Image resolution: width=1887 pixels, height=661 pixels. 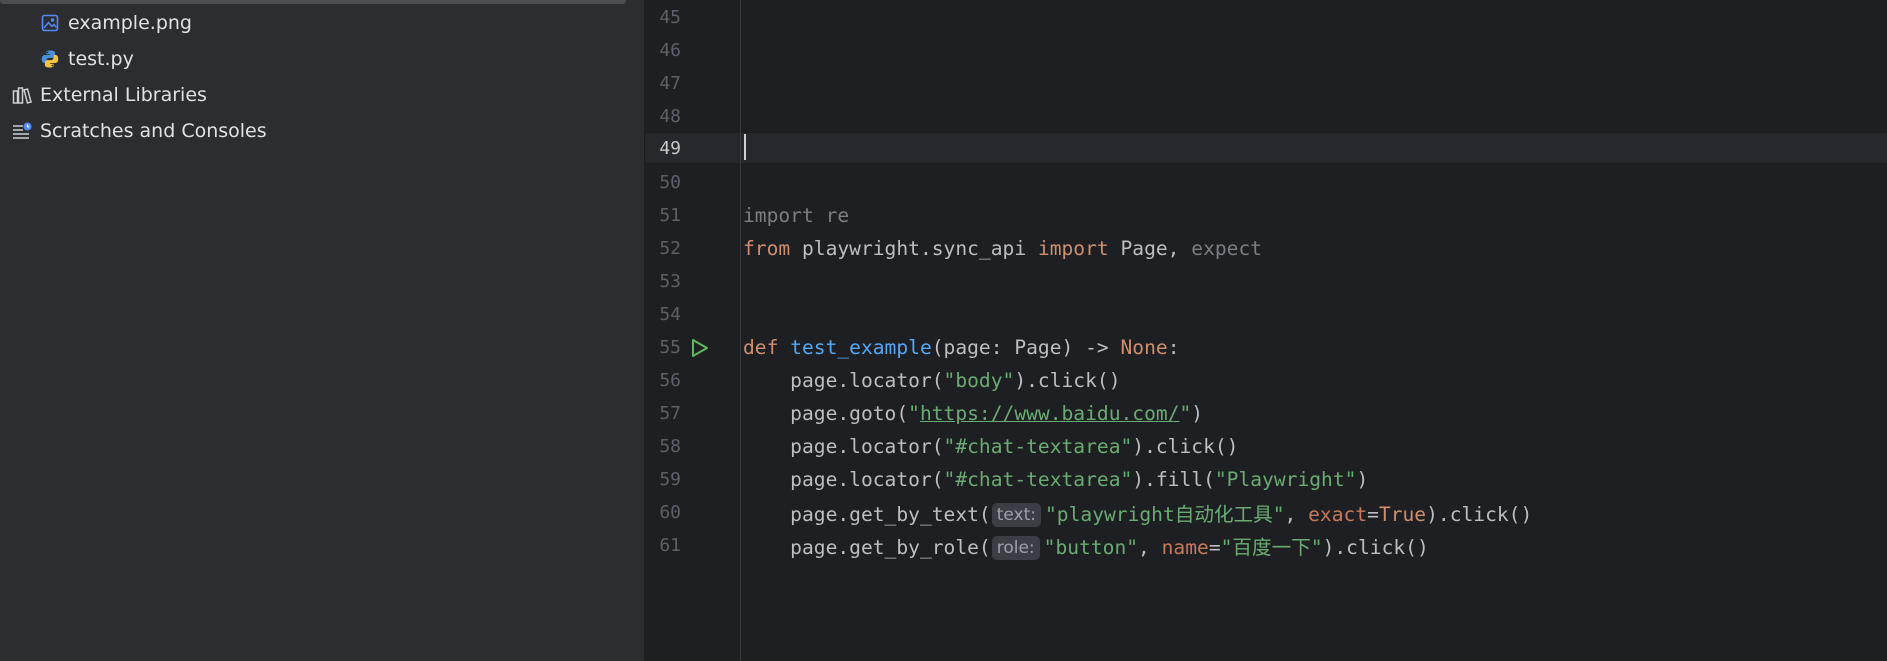 I want to click on code-line: 48, so click(x=1266, y=116).